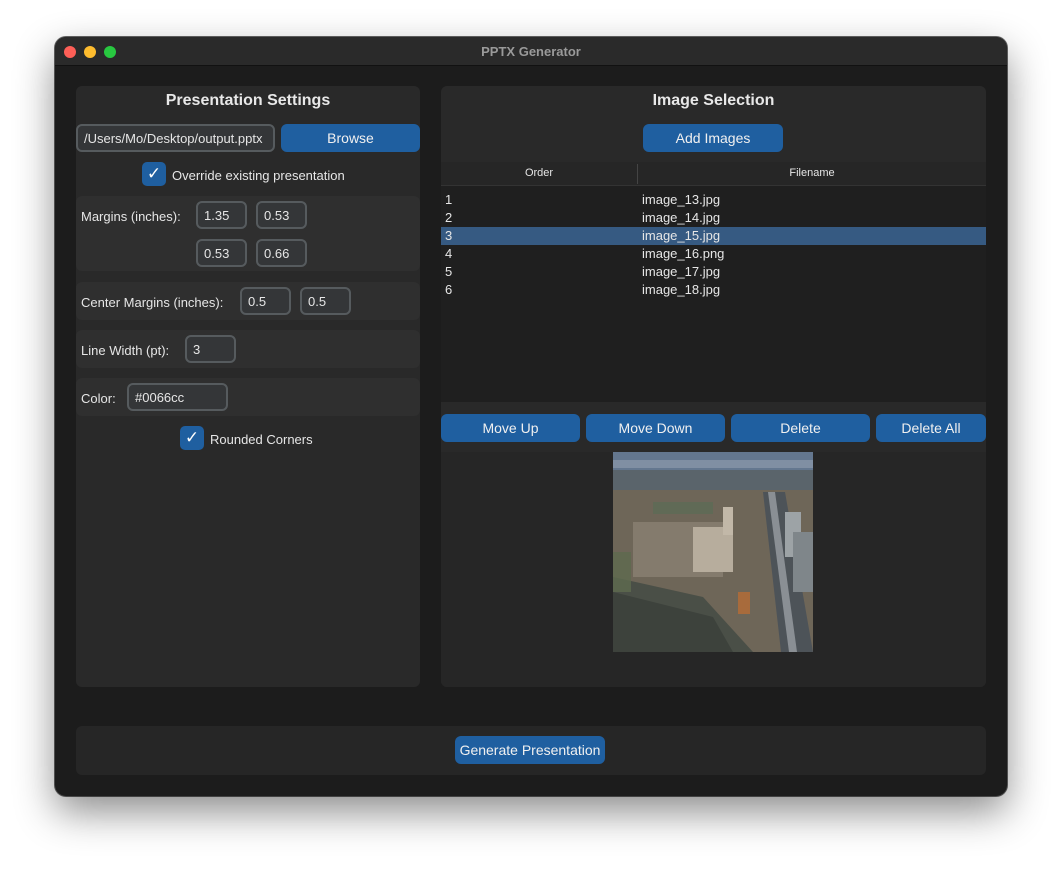 Image resolution: width=1062 pixels, height=869 pixels. I want to click on image-preview-area, so click(713, 569).